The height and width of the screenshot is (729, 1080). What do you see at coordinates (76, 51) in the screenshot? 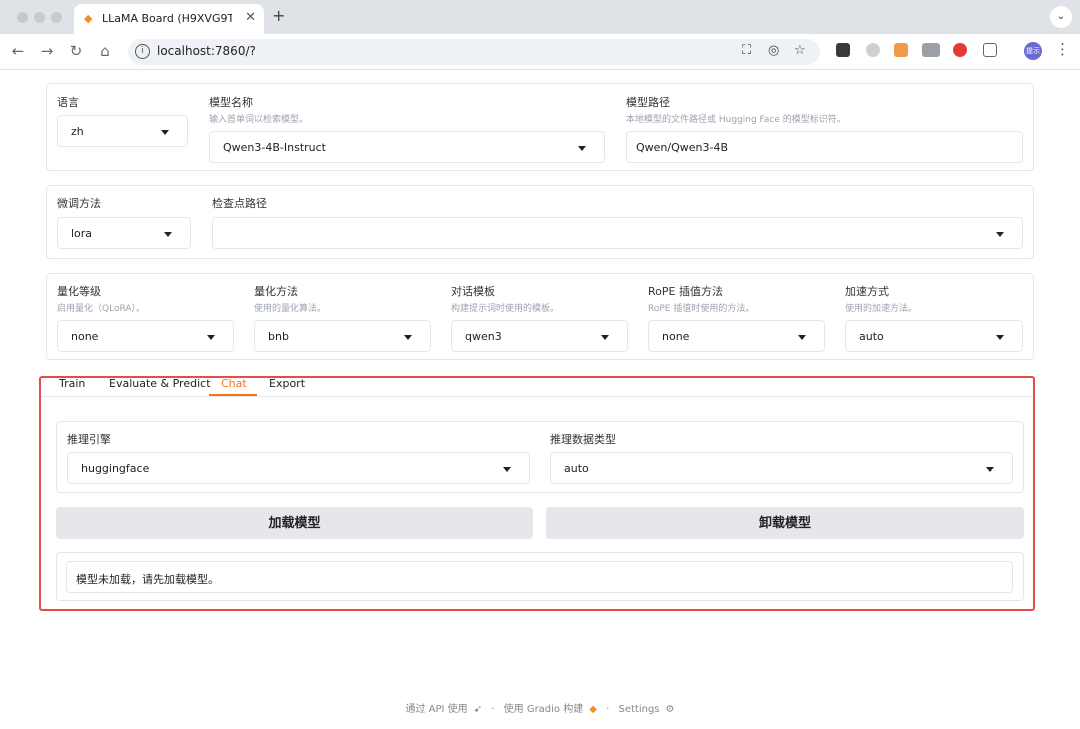
I see `reload-icon: ↻` at bounding box center [76, 51].